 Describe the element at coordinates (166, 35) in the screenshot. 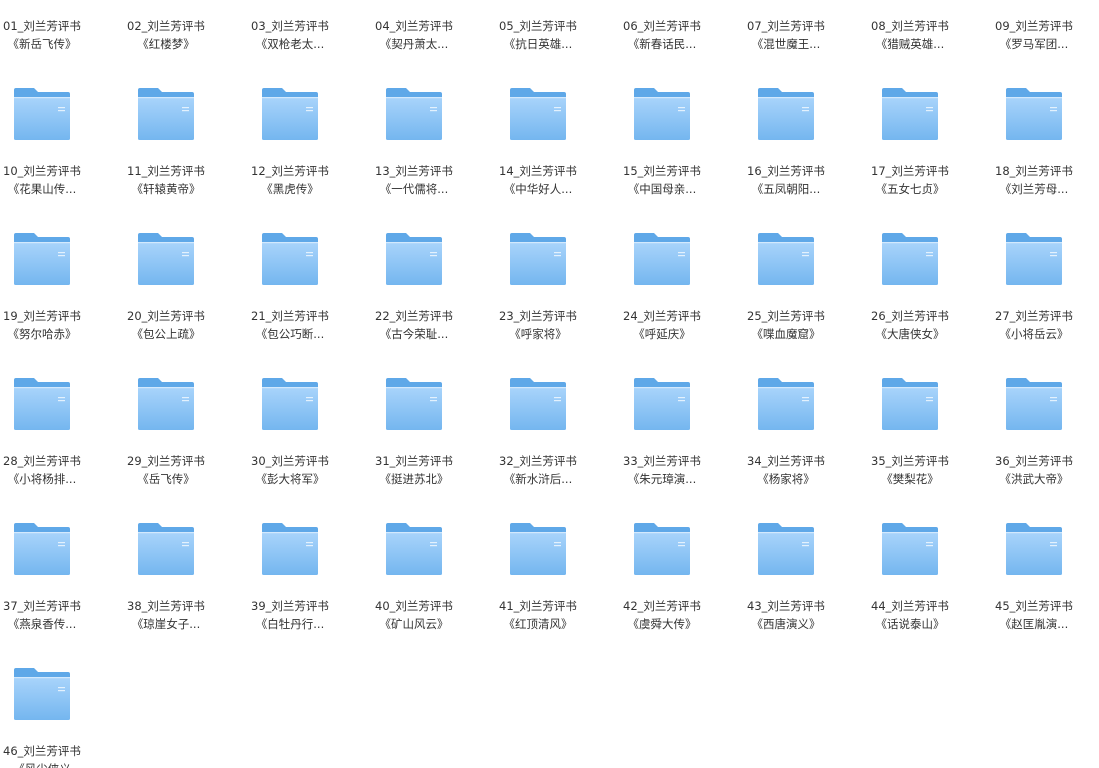

I see `folder-item: 02_刘兰芳评书 《红楼梦》` at that location.